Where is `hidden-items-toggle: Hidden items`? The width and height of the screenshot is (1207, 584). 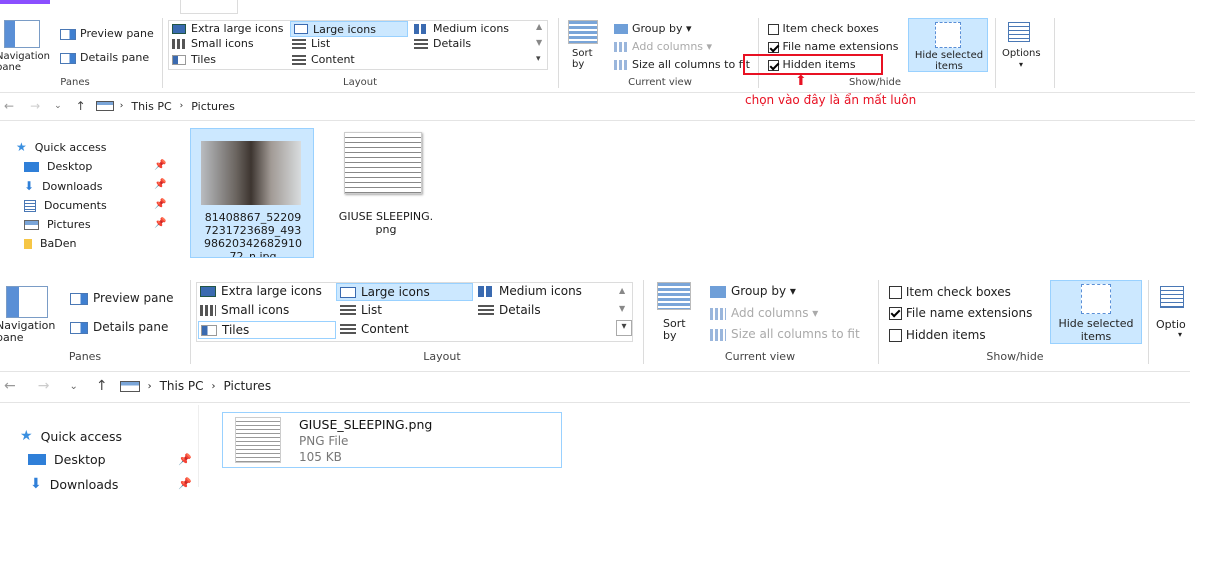
hidden-items-toggle: Hidden items is located at coordinates (937, 335).